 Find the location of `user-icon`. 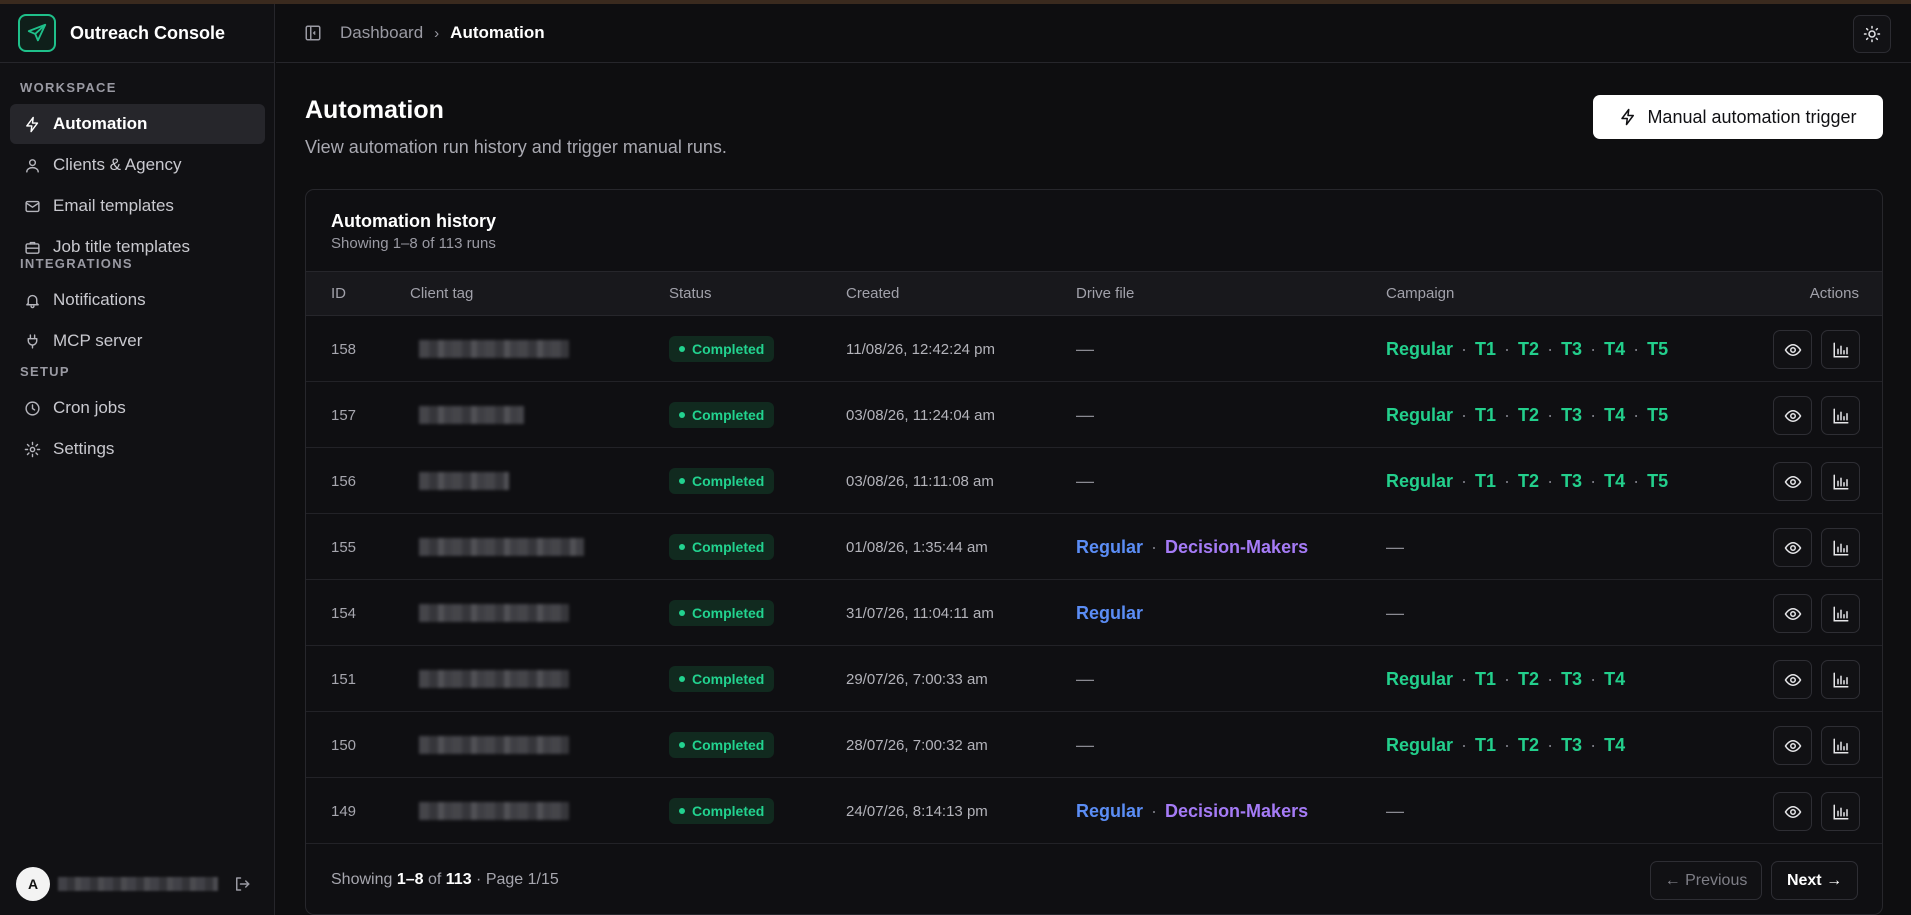

user-icon is located at coordinates (38, 165).